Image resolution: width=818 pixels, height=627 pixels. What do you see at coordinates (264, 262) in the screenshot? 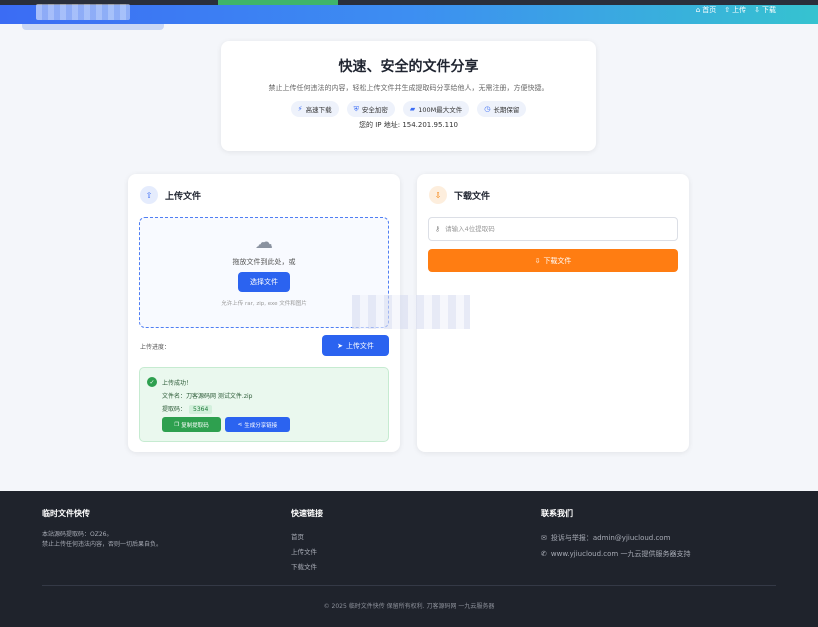
I see `drop-text: 拖放文件到此处，或` at bounding box center [264, 262].